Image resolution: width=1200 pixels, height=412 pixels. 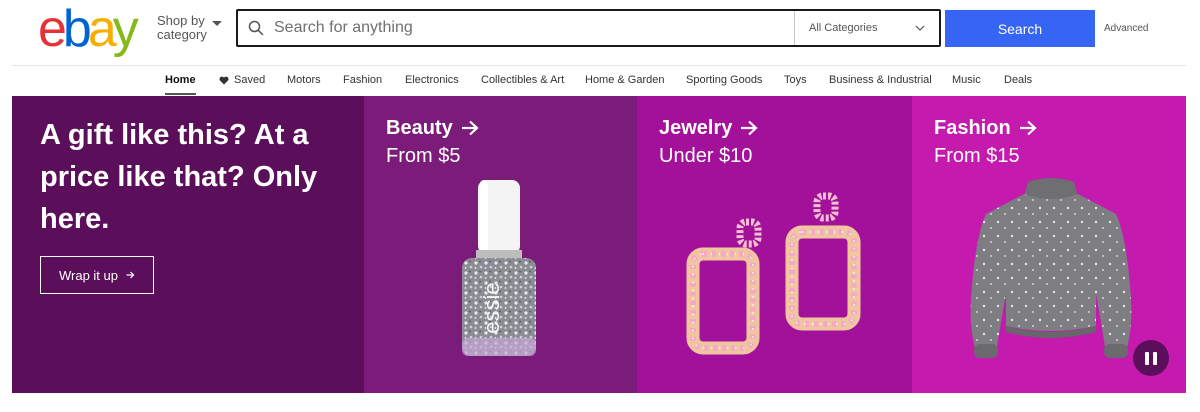 I want to click on nav-item-sporting-goods: Sporting Goods, so click(x=724, y=80).